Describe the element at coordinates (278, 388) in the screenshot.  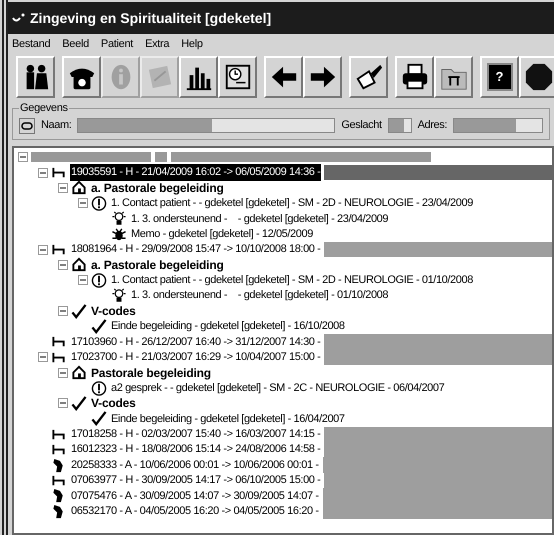
I see `tree-item: a2 gesprek - - gdeketel [gdeketel] - SM - 2C - NEUROLOGIE - 06/04/2007` at that location.